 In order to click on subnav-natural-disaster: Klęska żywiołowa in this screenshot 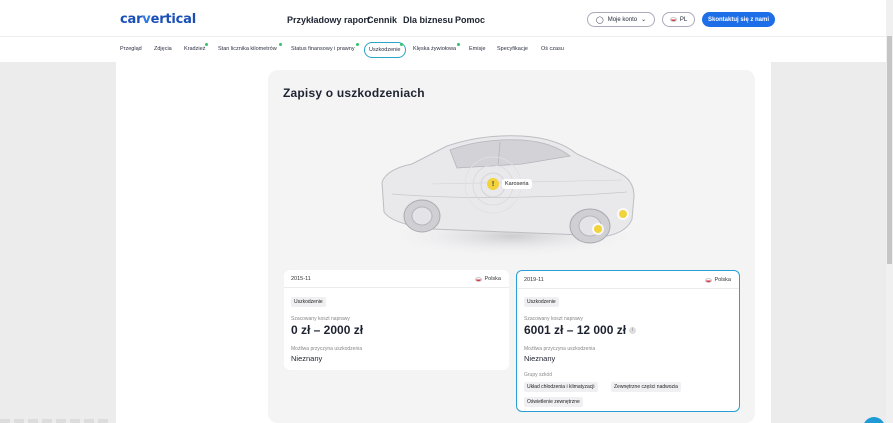, I will do `click(434, 49)`.